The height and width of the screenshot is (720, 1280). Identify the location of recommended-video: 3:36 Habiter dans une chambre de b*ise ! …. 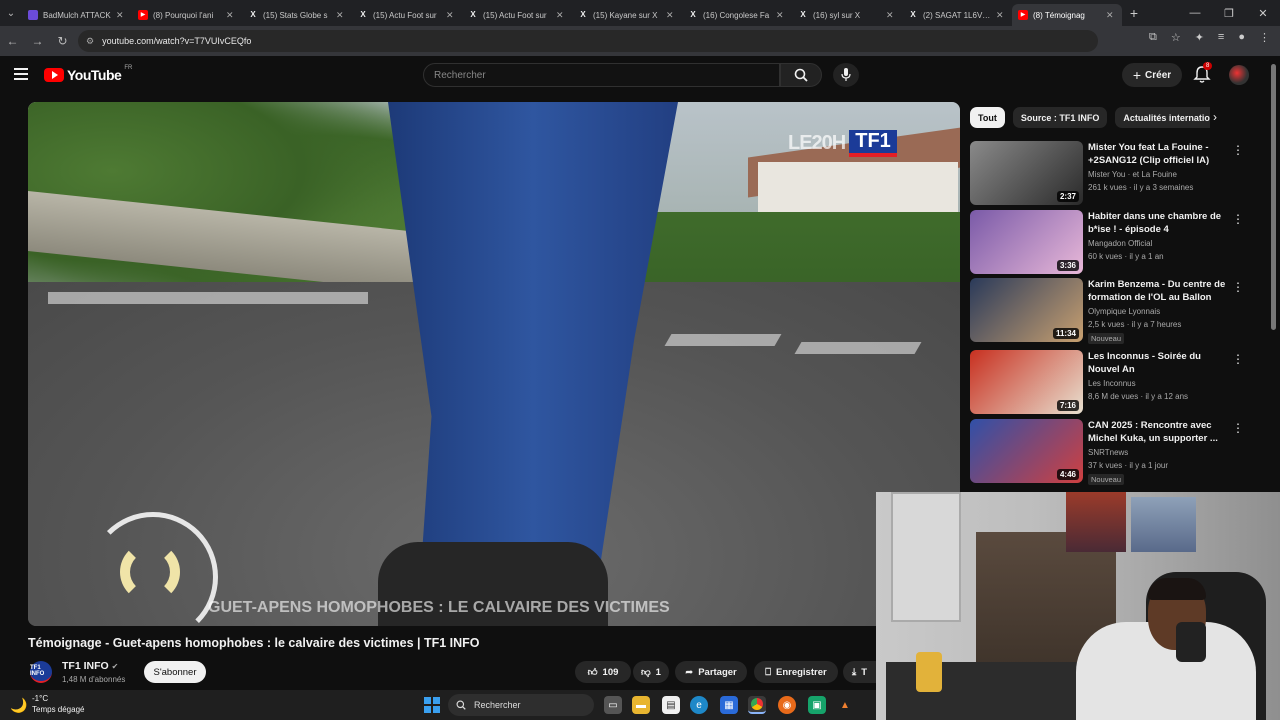
(1110, 243).